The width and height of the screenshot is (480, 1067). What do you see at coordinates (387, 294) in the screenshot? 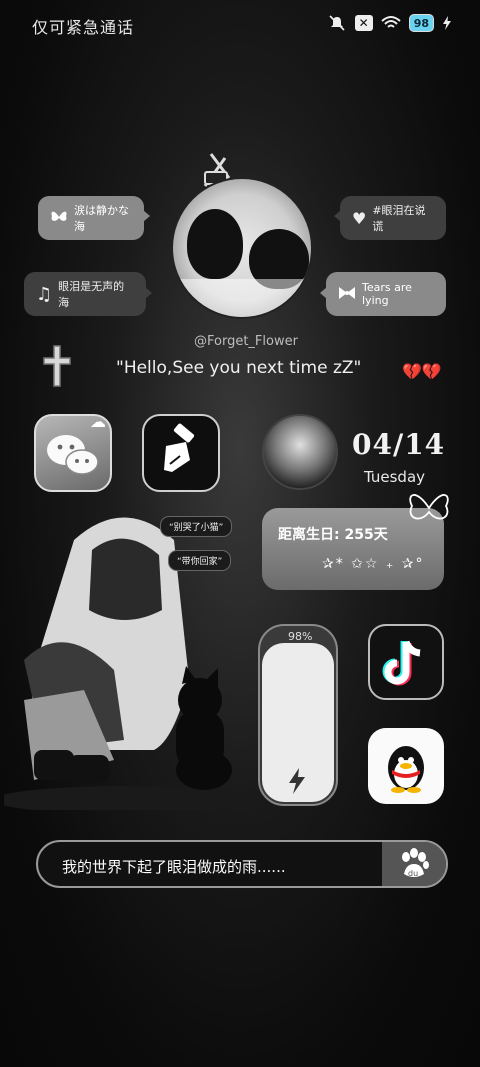
I see `bubble-text: Tears are lying` at bounding box center [387, 294].